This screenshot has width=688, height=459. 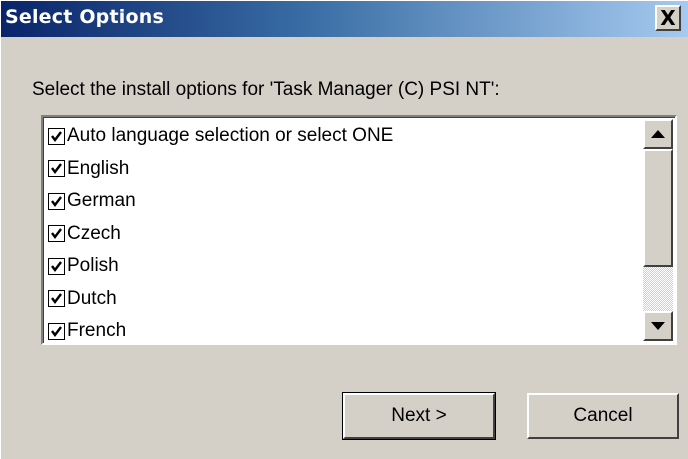 I want to click on option-label: French, so click(x=97, y=331).